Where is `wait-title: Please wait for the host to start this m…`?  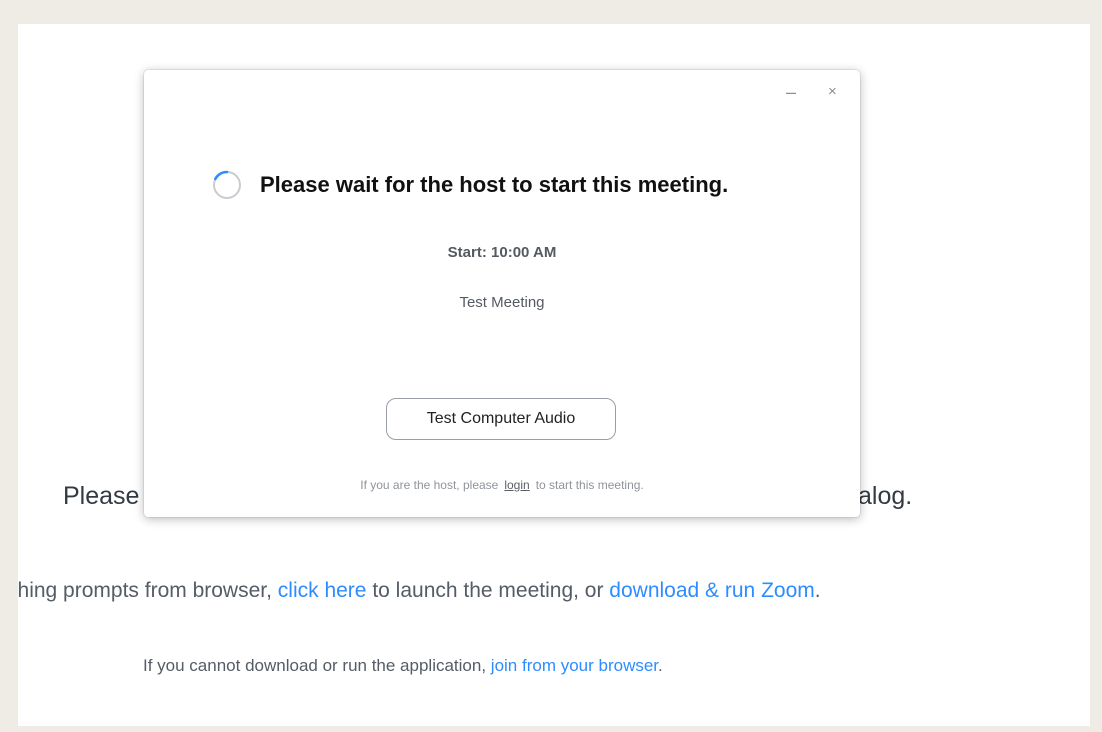
wait-title: Please wait for the host to start this m… is located at coordinates (494, 184).